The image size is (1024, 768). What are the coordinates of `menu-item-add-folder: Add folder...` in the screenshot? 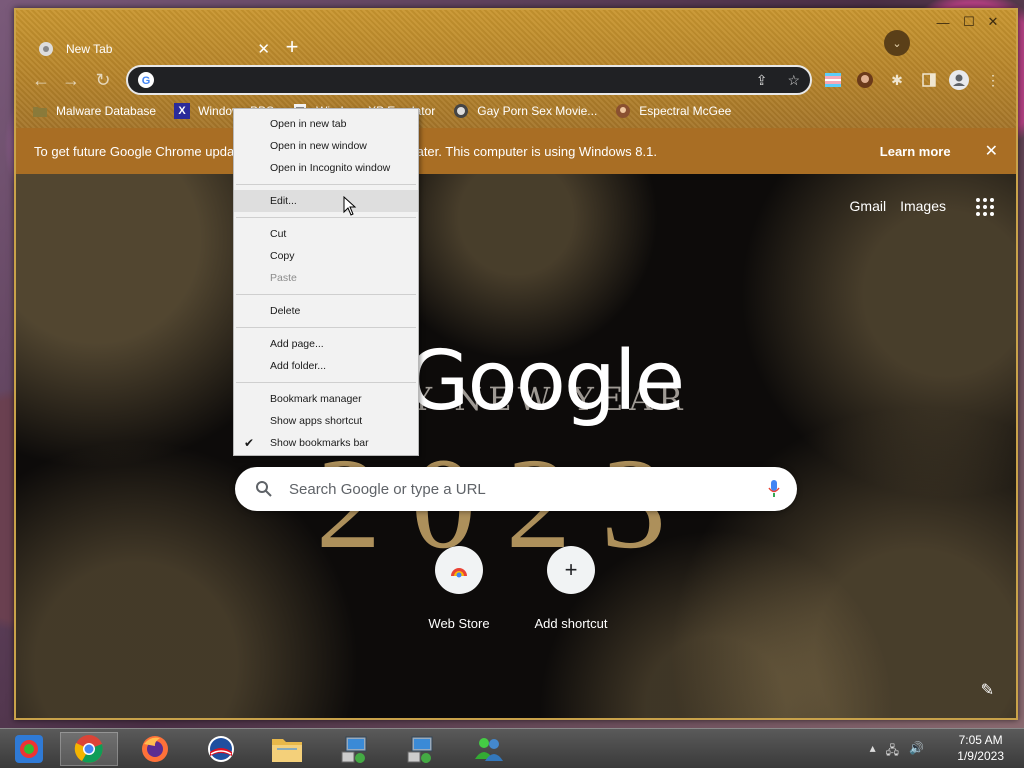 It's located at (326, 366).